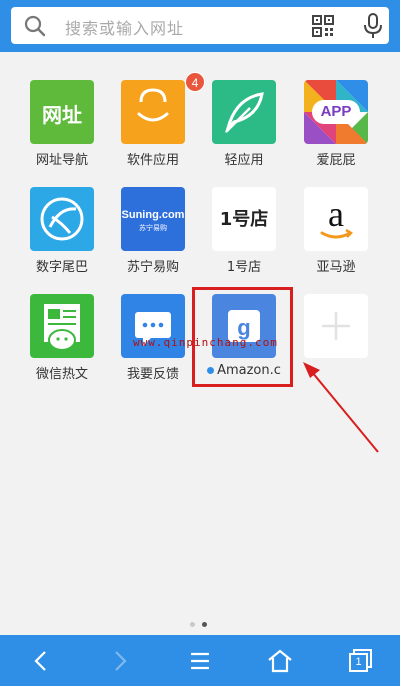 Image resolution: width=400 pixels, height=686 pixels. What do you see at coordinates (62, 115) in the screenshot?
I see `url-nav-icon-text: 网址` at bounding box center [62, 115].